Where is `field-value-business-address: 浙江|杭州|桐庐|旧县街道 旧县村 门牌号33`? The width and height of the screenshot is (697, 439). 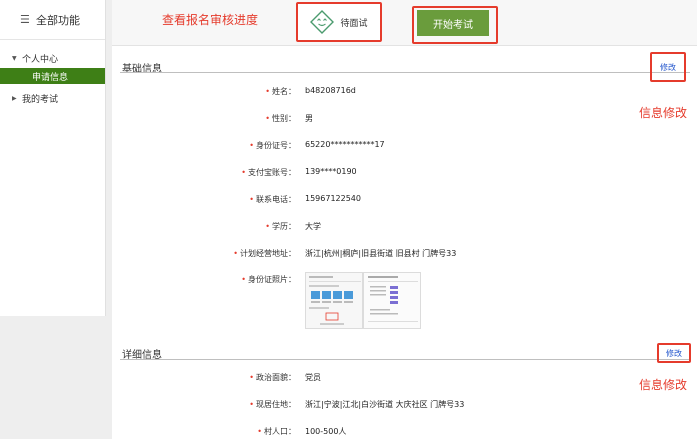 field-value-business-address: 浙江|杭州|桐庐|旧县街道 旧县村 门牌号33 is located at coordinates (381, 253).